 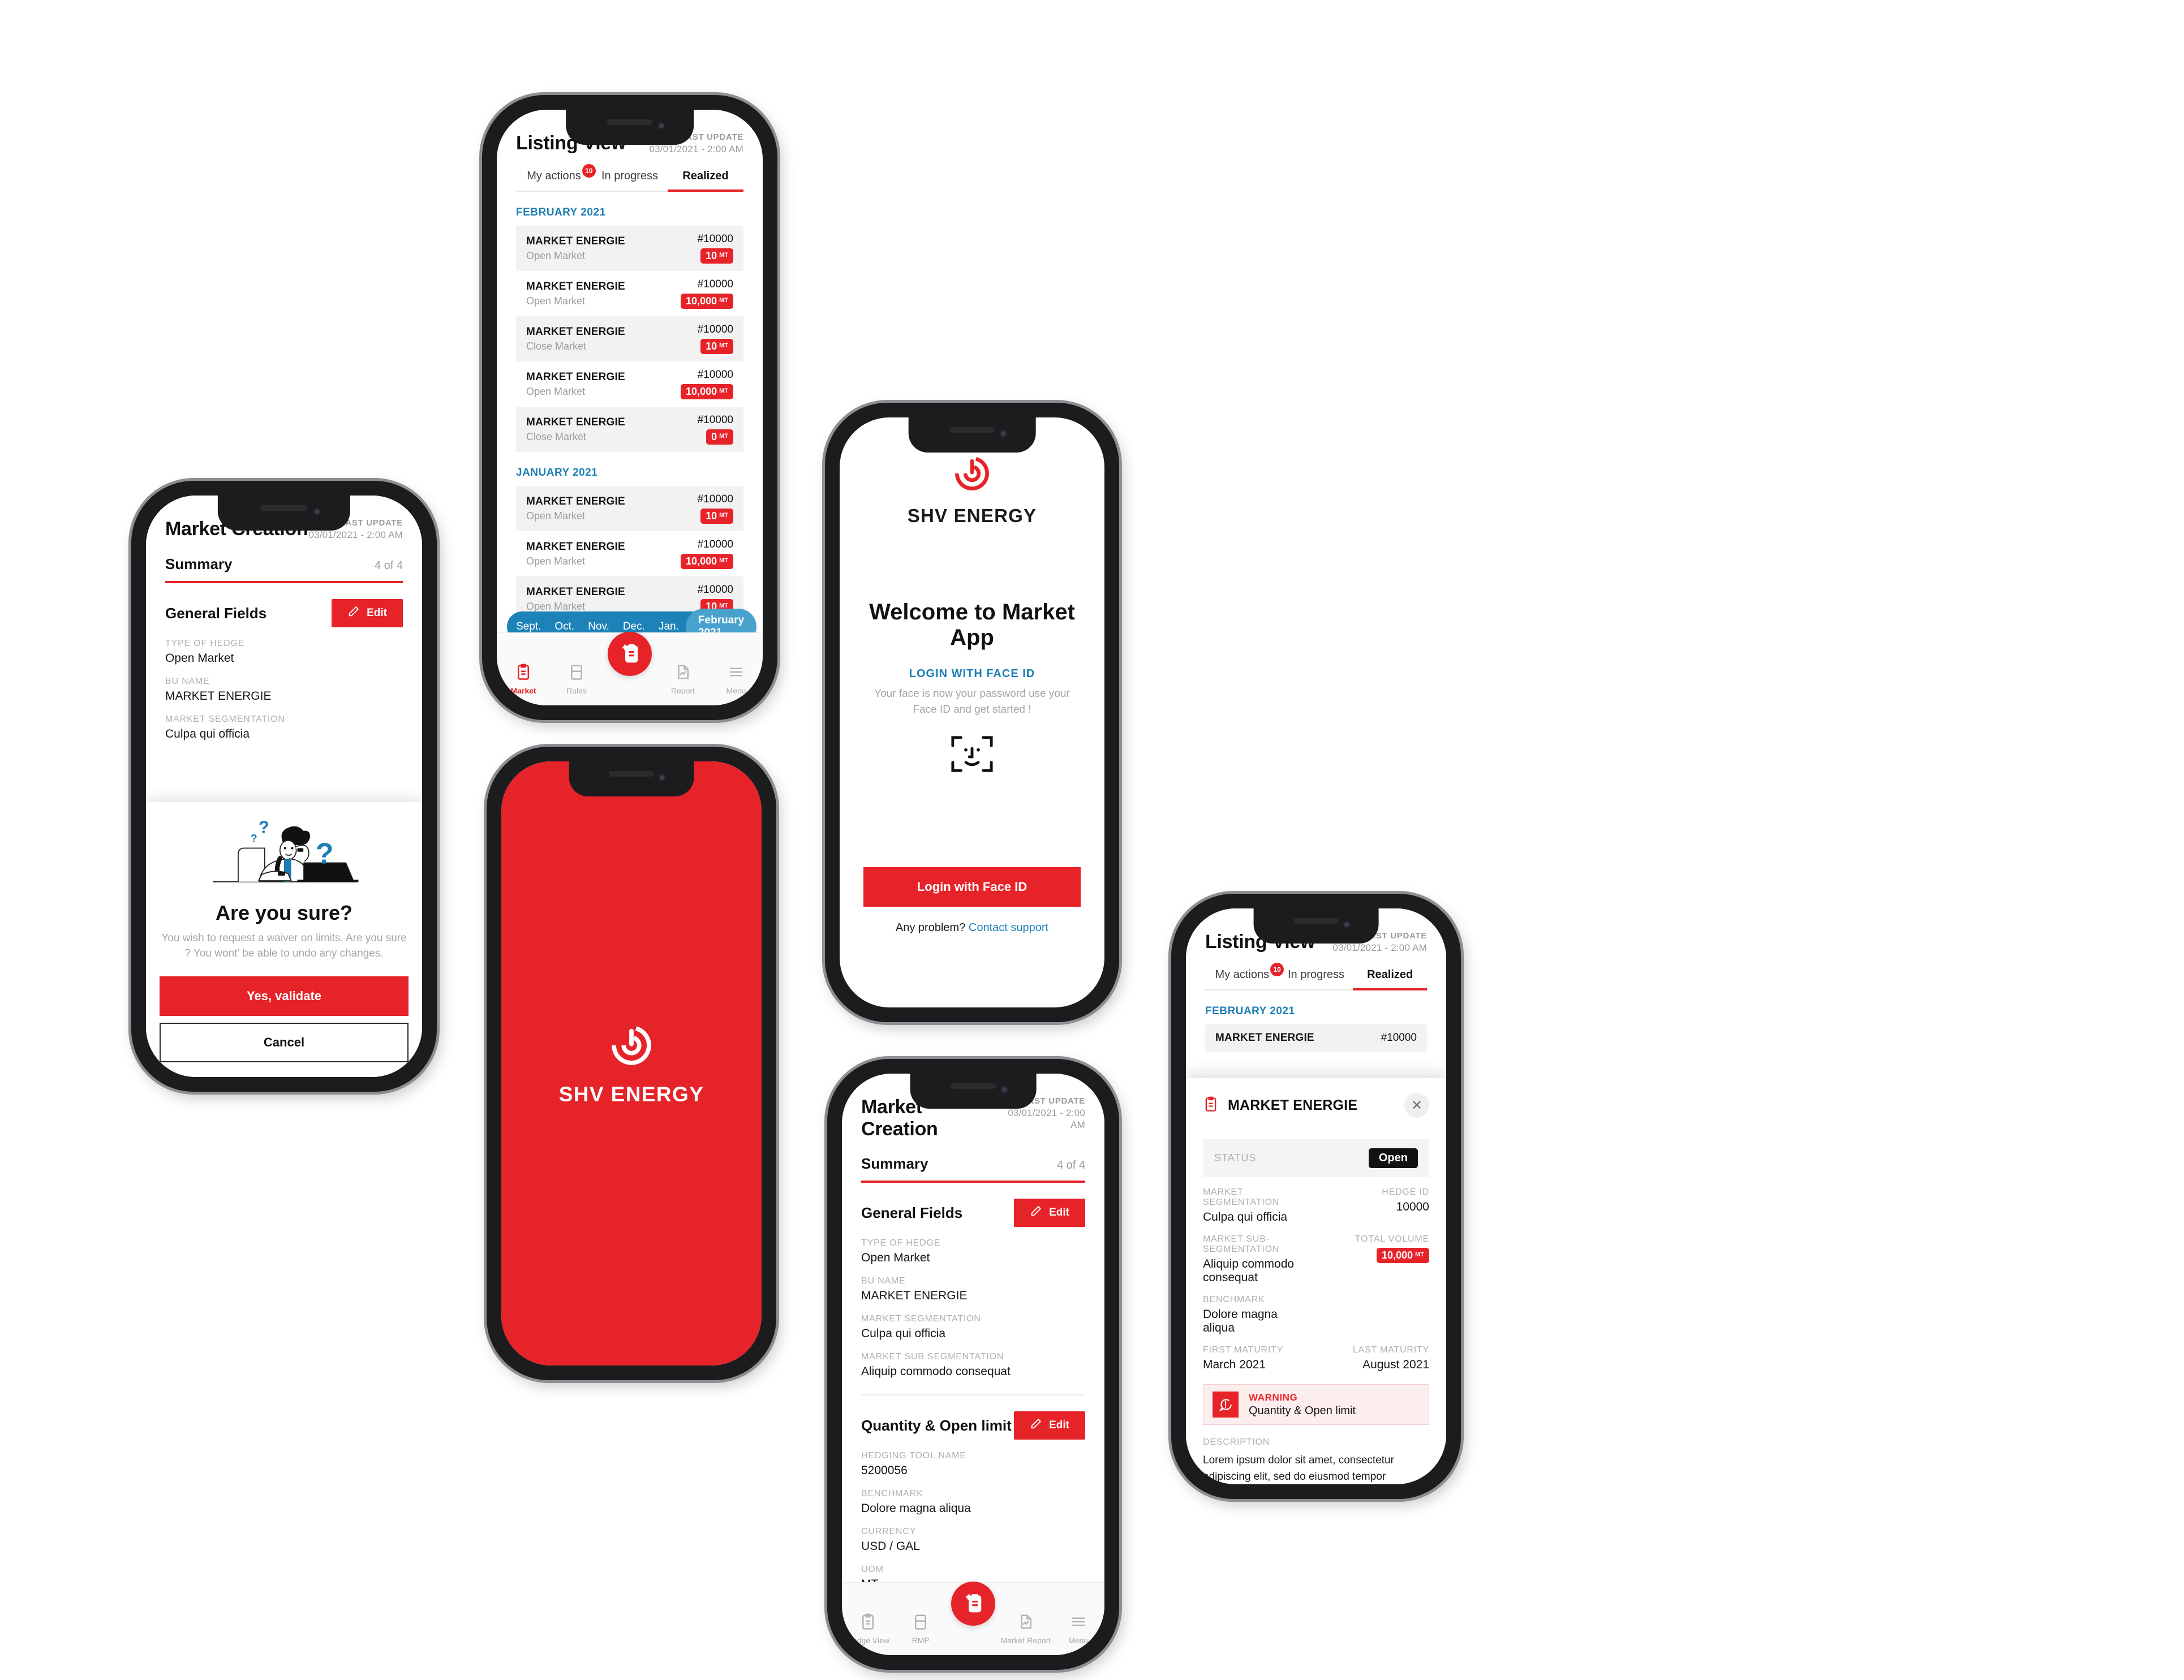 I want to click on field-currency: CURRENCY USD / GAL, so click(x=890, y=1540).